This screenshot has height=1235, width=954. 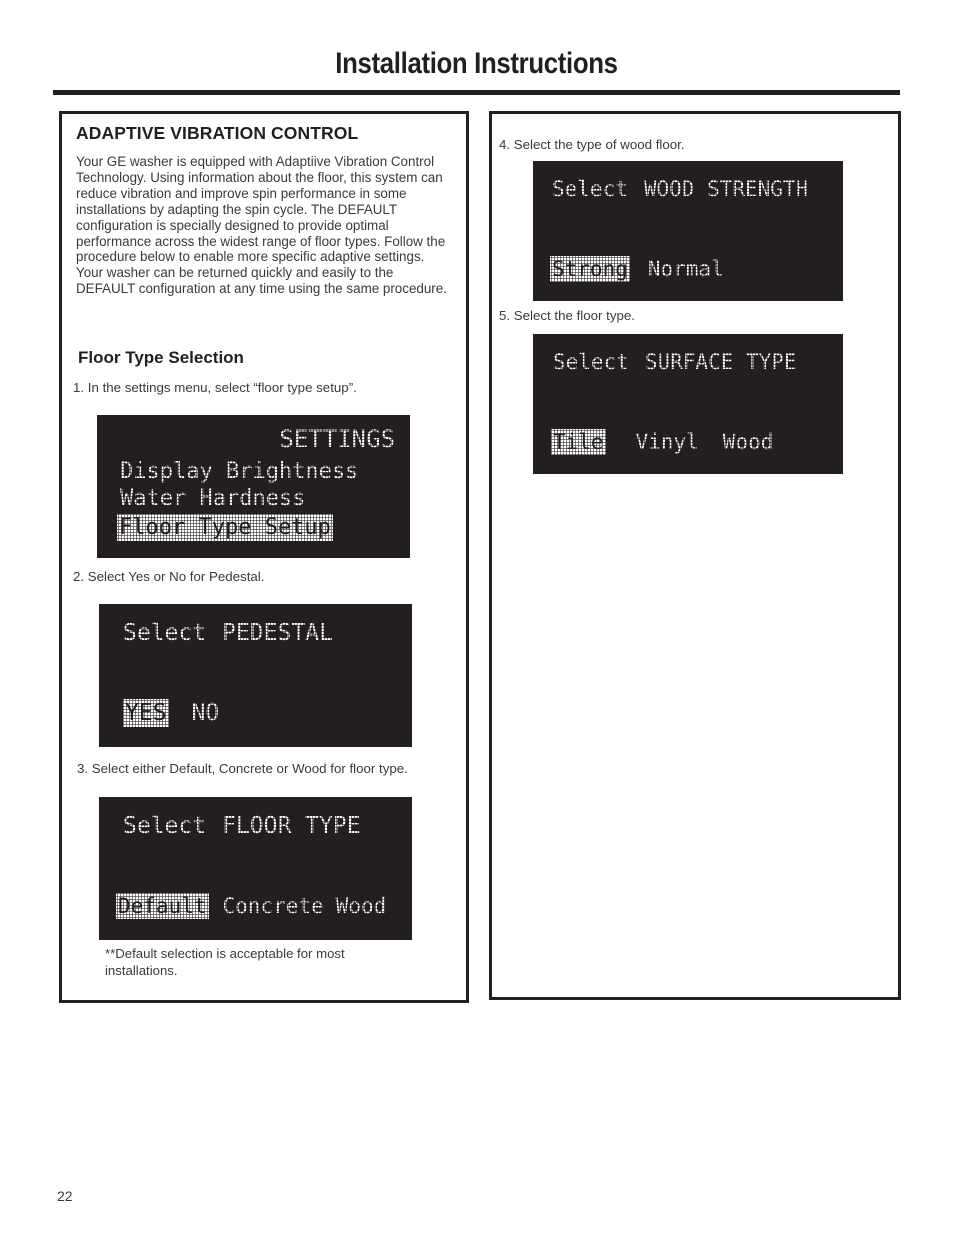 I want to click on wood-strength-option-strong: Strong, so click(x=590, y=269).